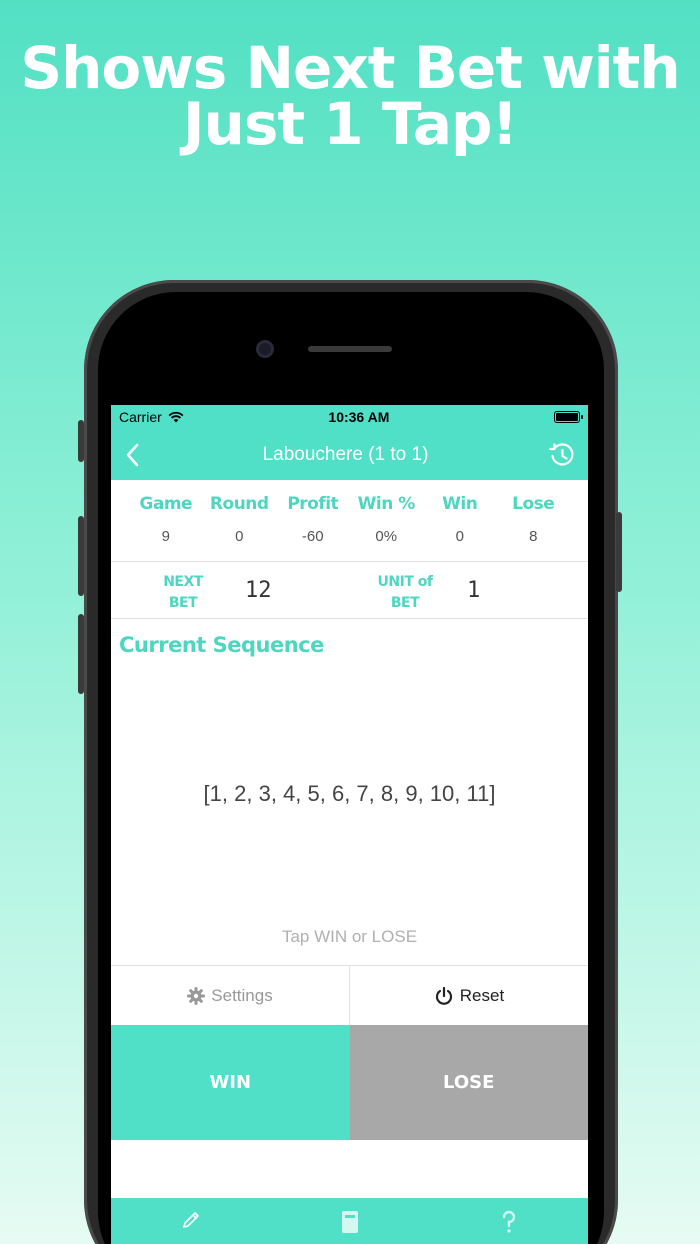  Describe the element at coordinates (265, 349) in the screenshot. I see `camera-icon` at that location.